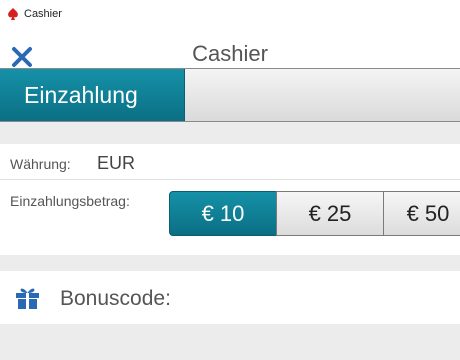 This screenshot has width=460, height=360. What do you see at coordinates (223, 213) in the screenshot?
I see `amount-button-10: € 10` at bounding box center [223, 213].